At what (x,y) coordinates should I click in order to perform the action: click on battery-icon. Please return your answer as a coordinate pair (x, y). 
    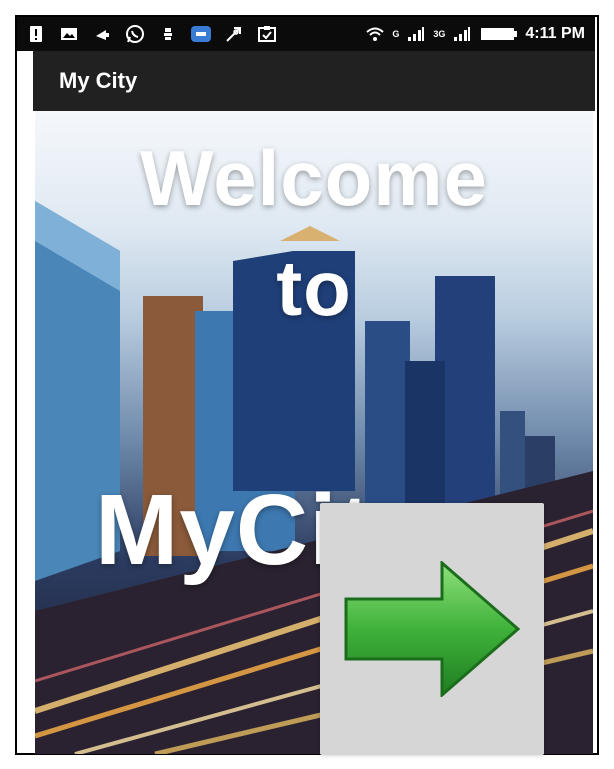
    Looking at the image, I should click on (499, 34).